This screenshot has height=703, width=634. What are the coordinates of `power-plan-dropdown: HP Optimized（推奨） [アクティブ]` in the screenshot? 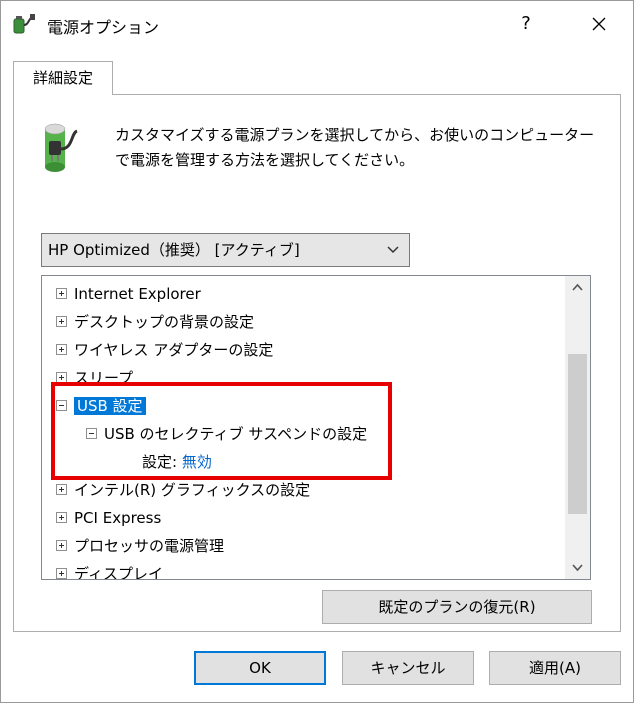 It's located at (225, 250).